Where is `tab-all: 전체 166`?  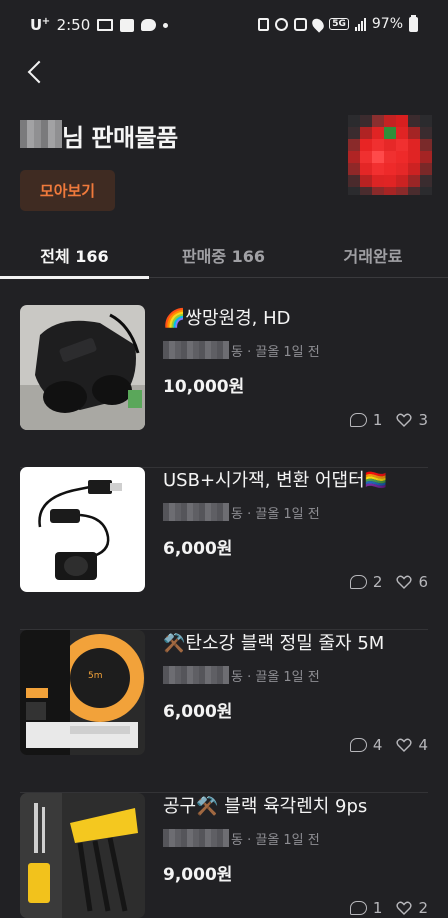
tab-all: 전체 166 is located at coordinates (74, 255).